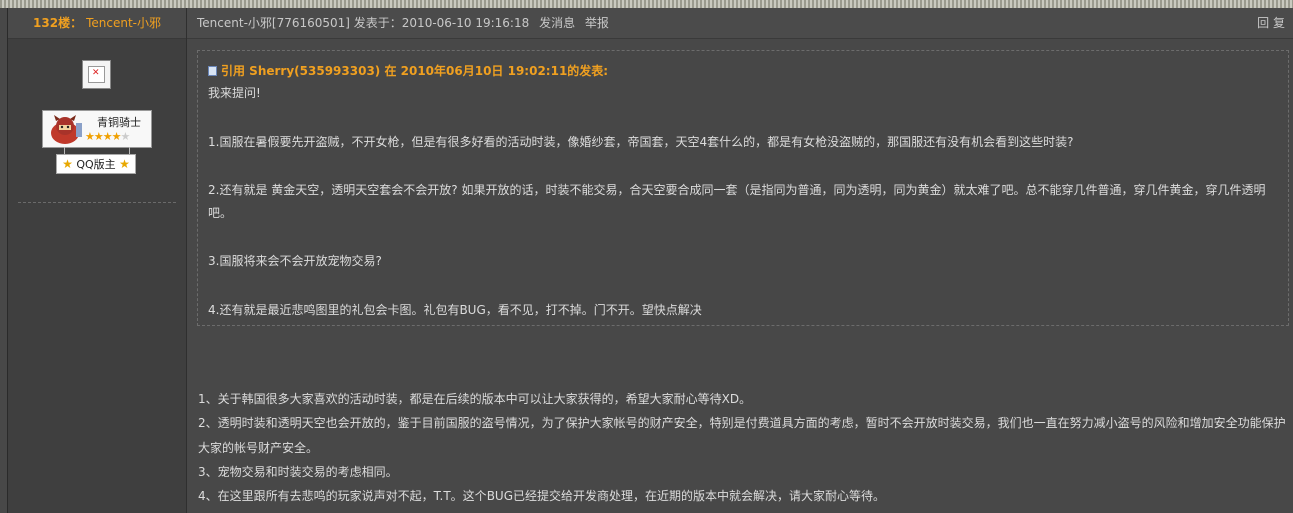  I want to click on quote-icon, so click(212, 71).